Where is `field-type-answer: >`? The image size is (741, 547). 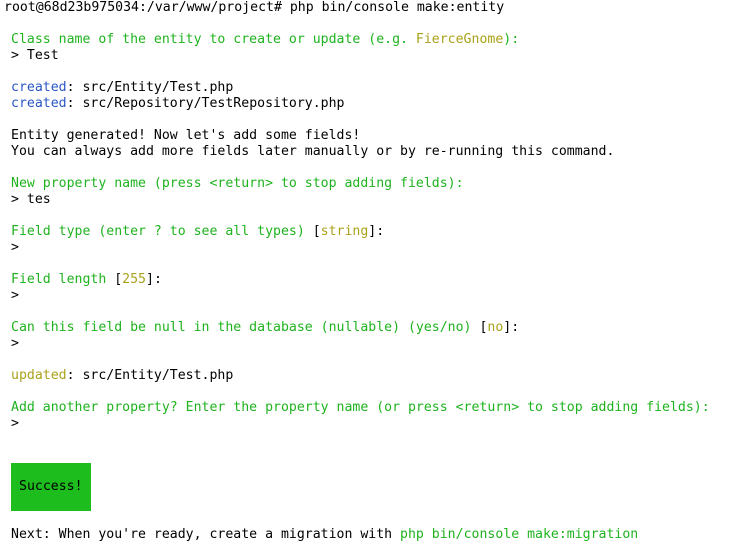 field-type-answer: > is located at coordinates (15, 247).